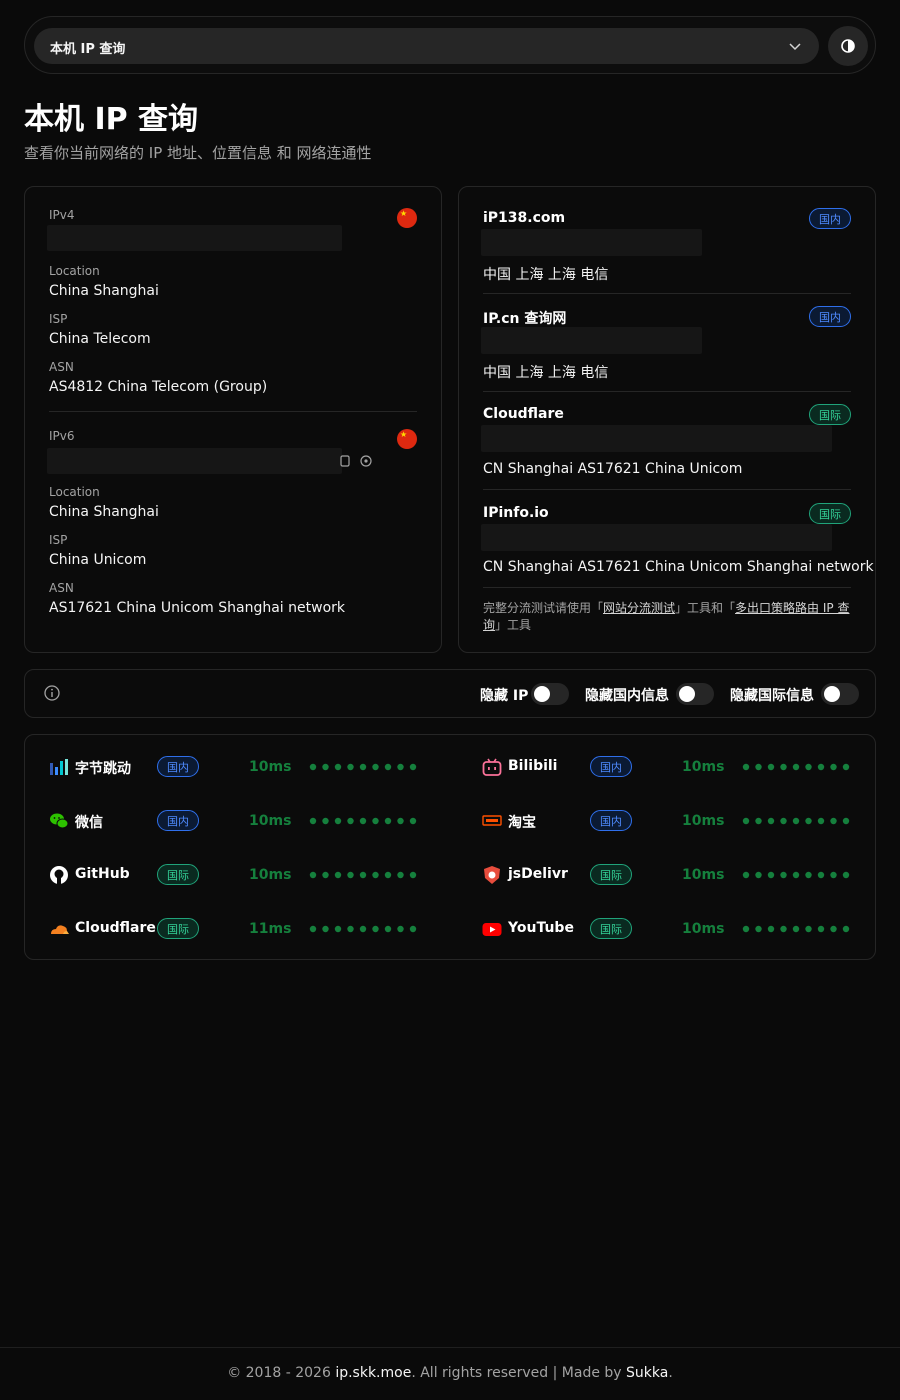 The image size is (900, 1400). Describe the element at coordinates (492, 929) in the screenshot. I see `youtube-icon` at that location.